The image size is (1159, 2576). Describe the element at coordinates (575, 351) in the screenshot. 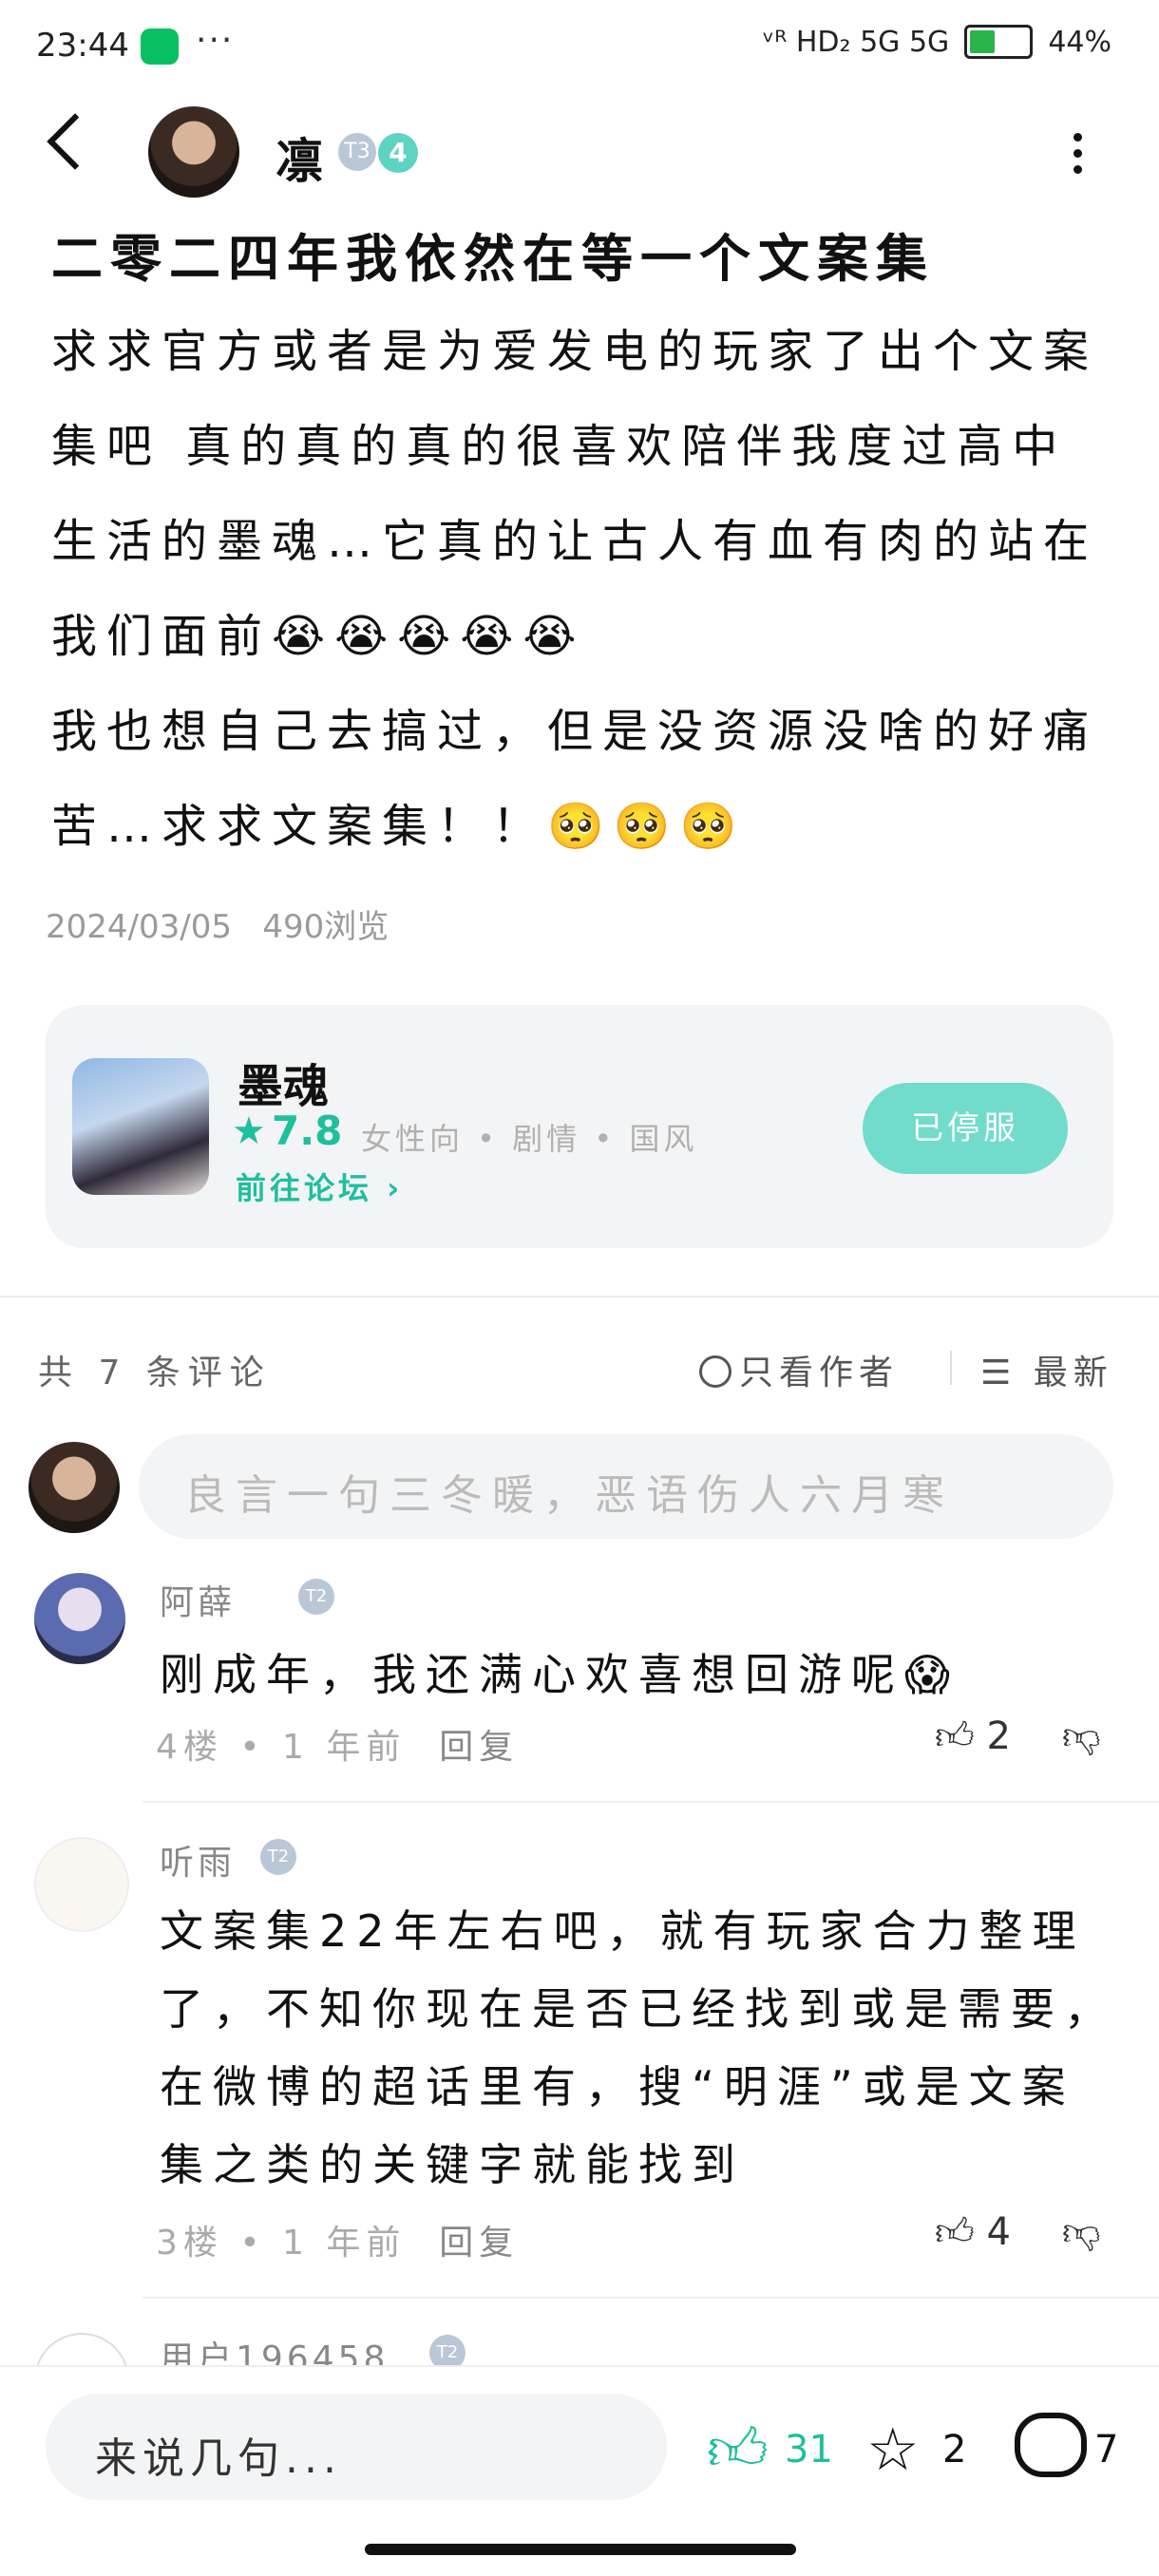

I see `post-body-line: 求求官方或者是为爱发电的玩家了出个文案` at that location.